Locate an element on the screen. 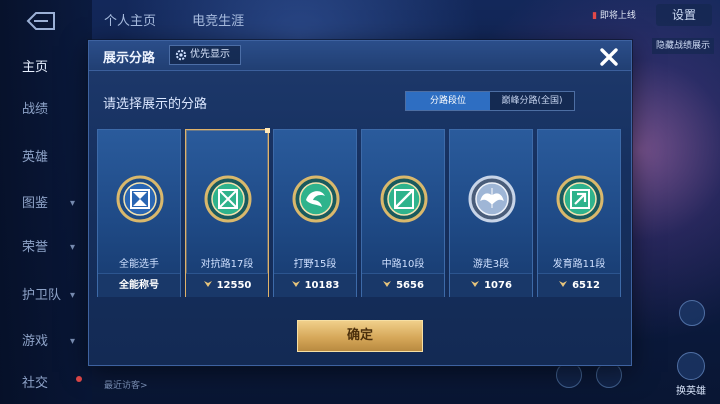 The image size is (720, 404). nav-item-hero: 英雄 is located at coordinates (46, 158).